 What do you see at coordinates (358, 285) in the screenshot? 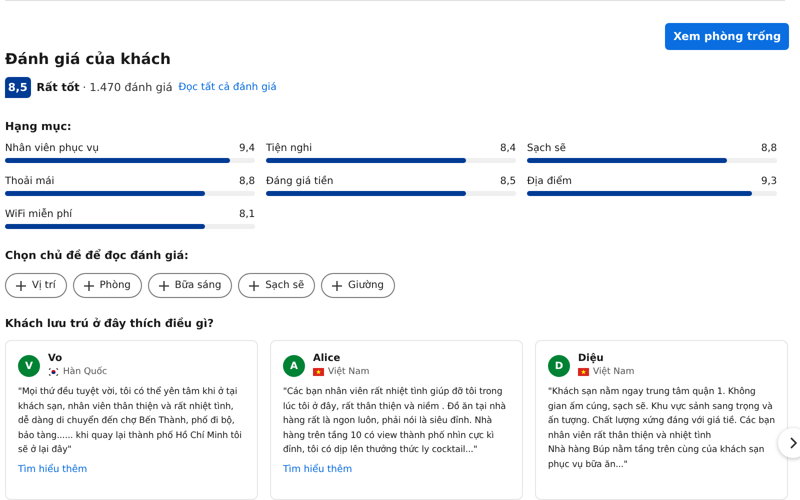
I see `topic-chip: Giường` at bounding box center [358, 285].